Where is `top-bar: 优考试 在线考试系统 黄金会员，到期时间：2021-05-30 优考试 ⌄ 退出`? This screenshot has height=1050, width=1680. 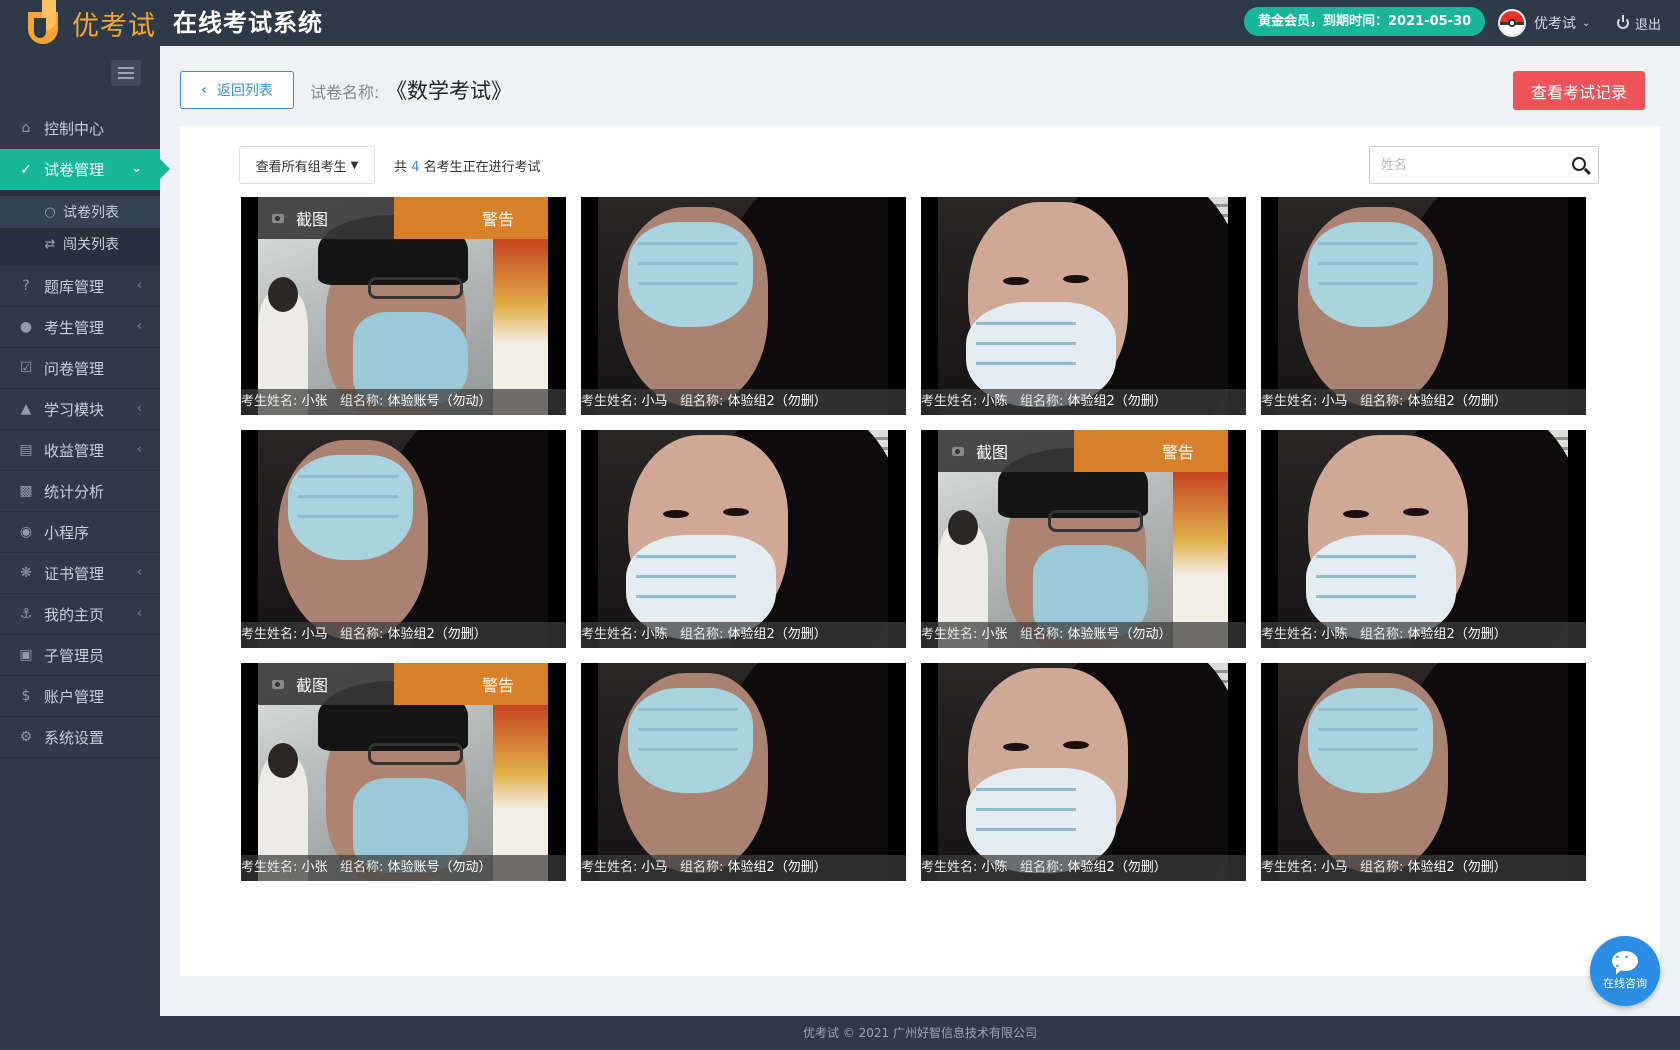
top-bar: 优考试 在线考试系统 黄金会员，到期时间：2021-05-30 优考试 ⌄ 退出 is located at coordinates (840, 23).